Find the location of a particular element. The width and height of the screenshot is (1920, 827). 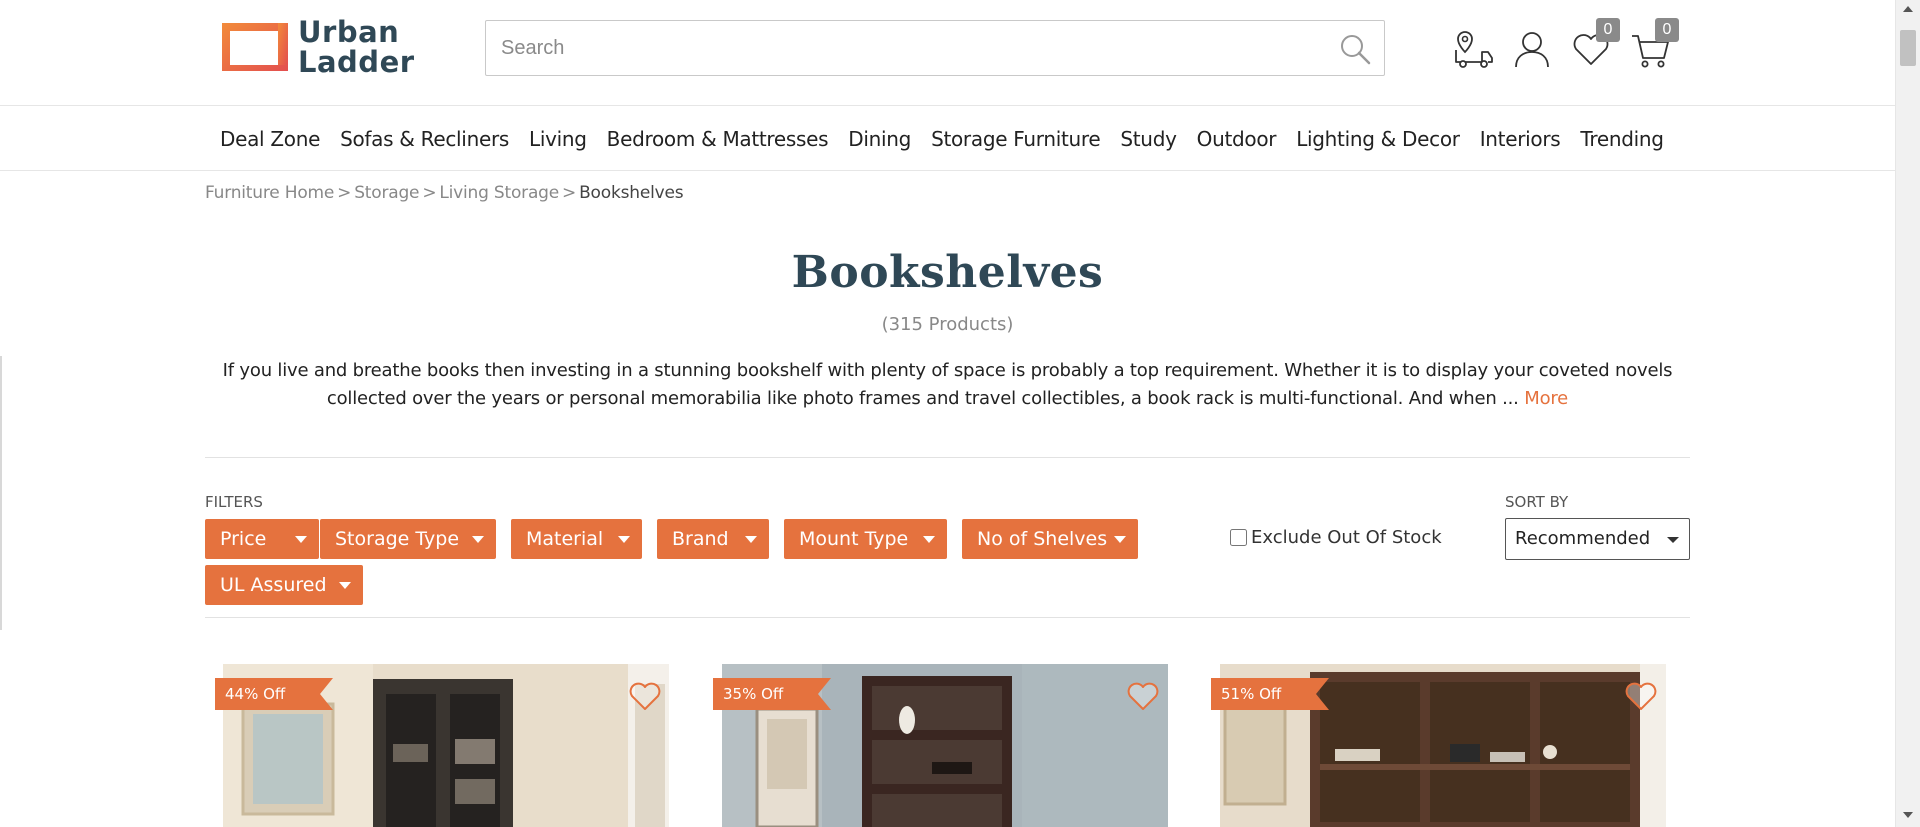

filter-mount-type-label: Mount Type is located at coordinates (854, 539).